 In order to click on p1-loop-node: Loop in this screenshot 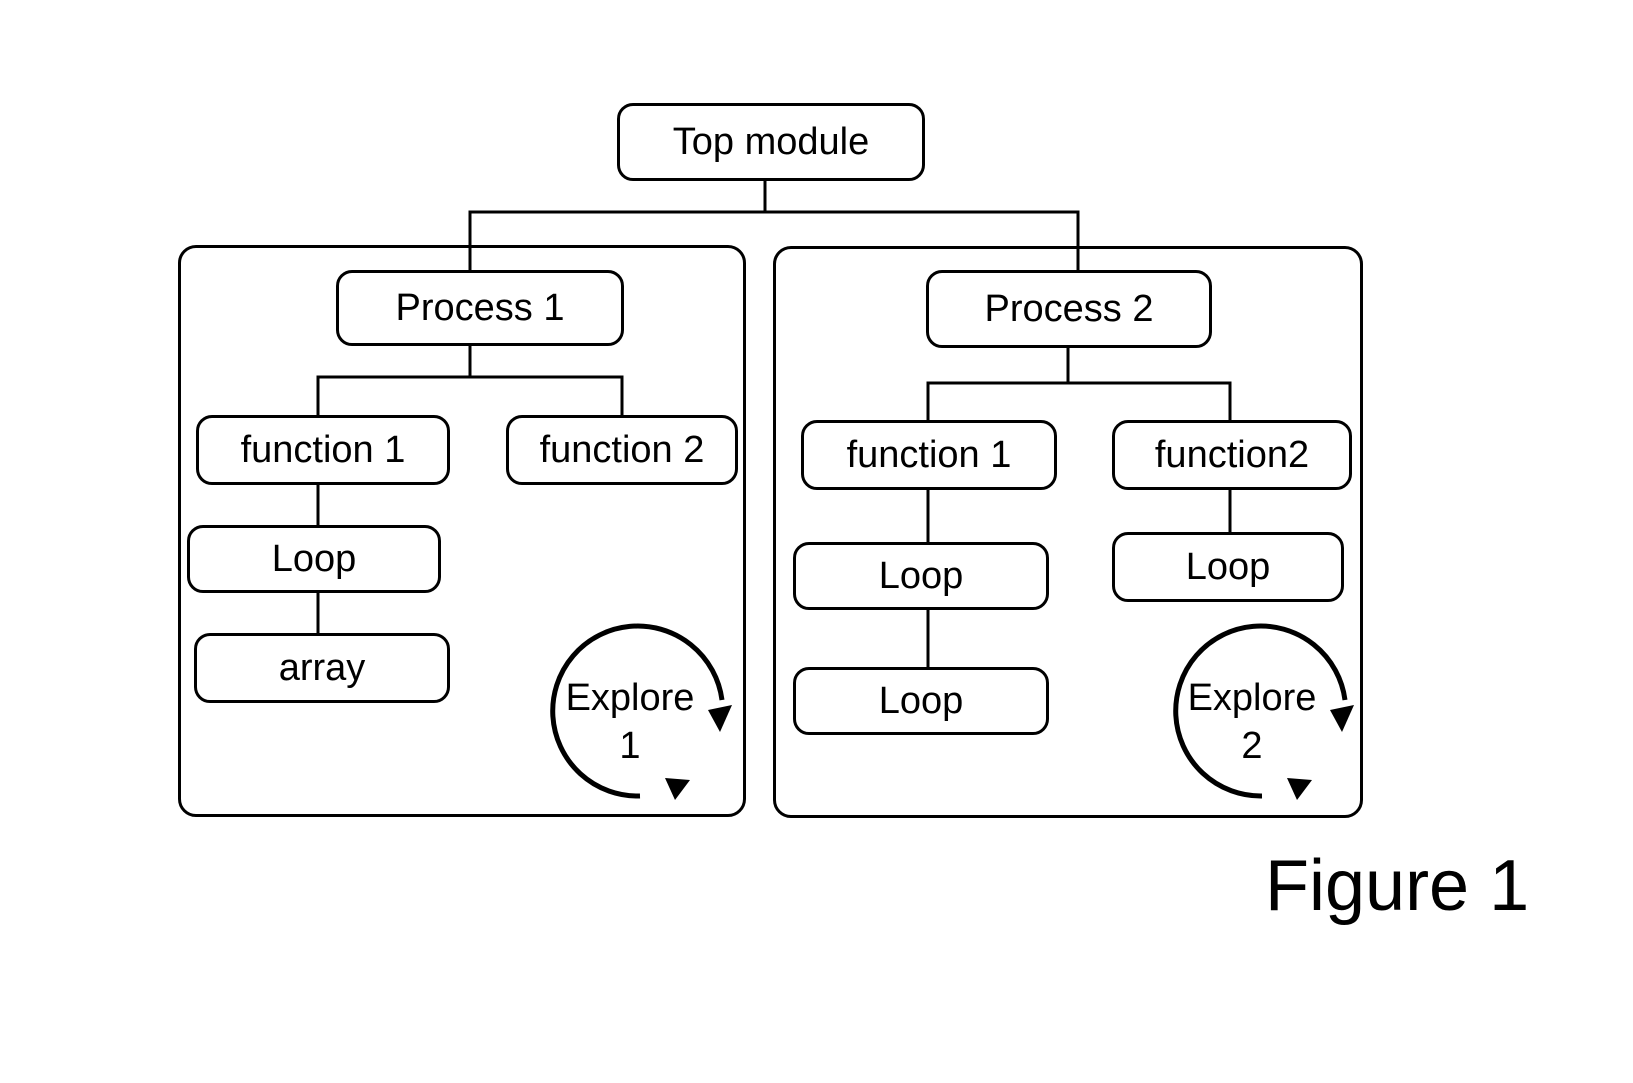, I will do `click(314, 559)`.